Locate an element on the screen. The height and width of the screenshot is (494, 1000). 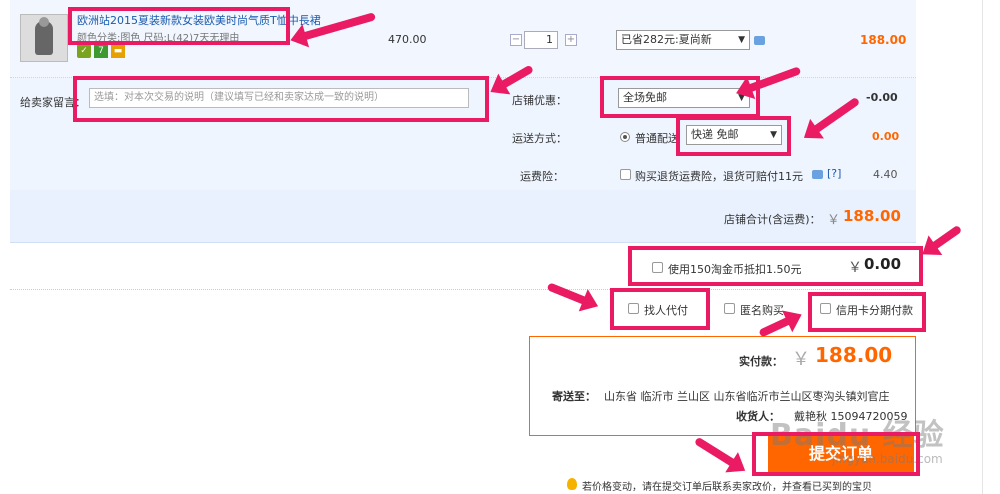
shipping-standard-label: 普通配送 is located at coordinates (657, 138).